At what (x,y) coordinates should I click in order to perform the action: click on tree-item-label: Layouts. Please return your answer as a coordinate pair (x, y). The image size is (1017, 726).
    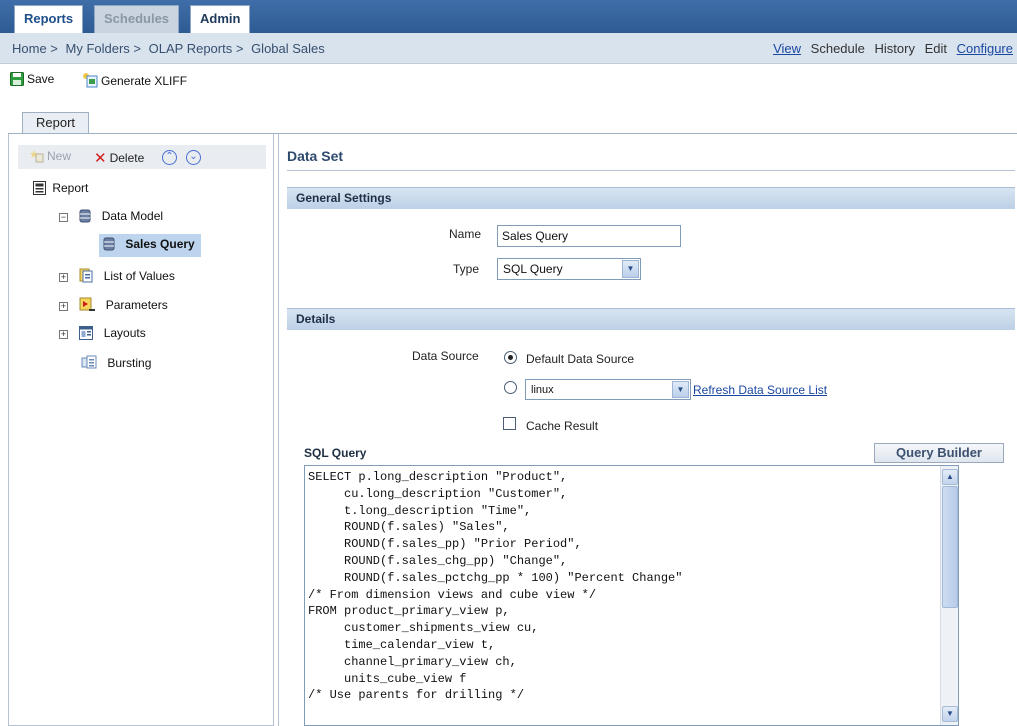
    Looking at the image, I should click on (124, 333).